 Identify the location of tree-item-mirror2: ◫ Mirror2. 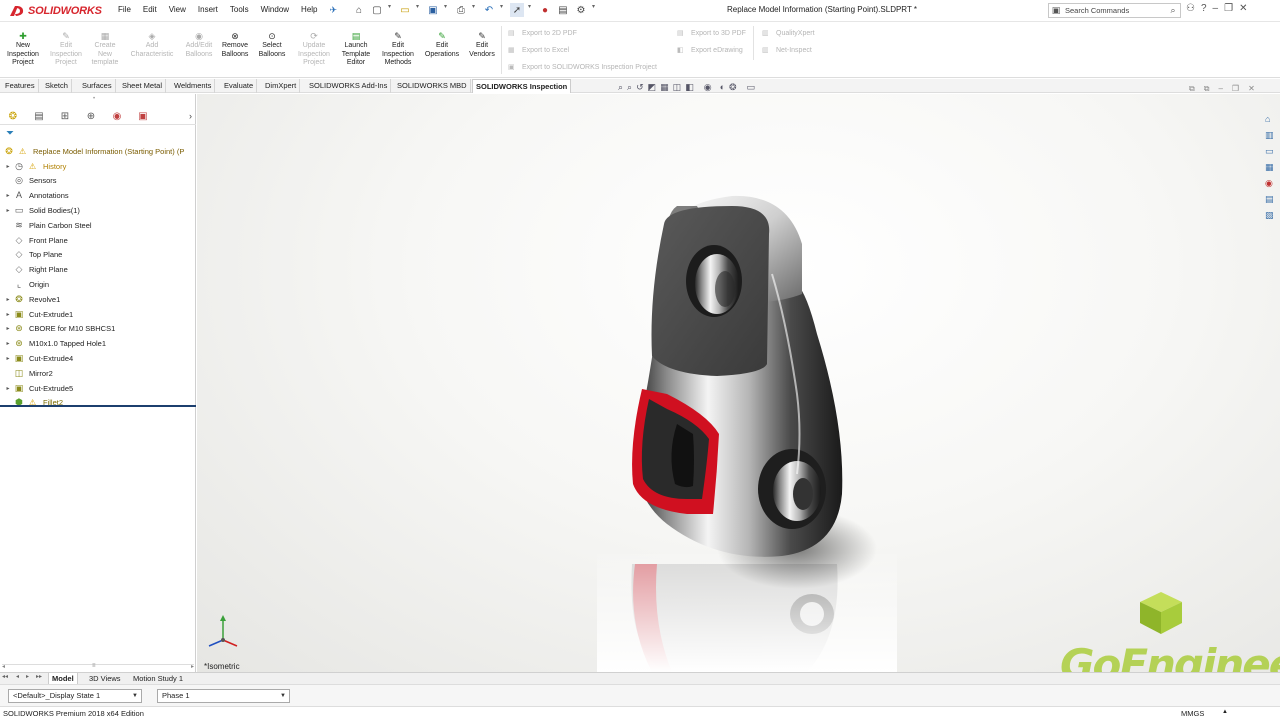
(98, 373).